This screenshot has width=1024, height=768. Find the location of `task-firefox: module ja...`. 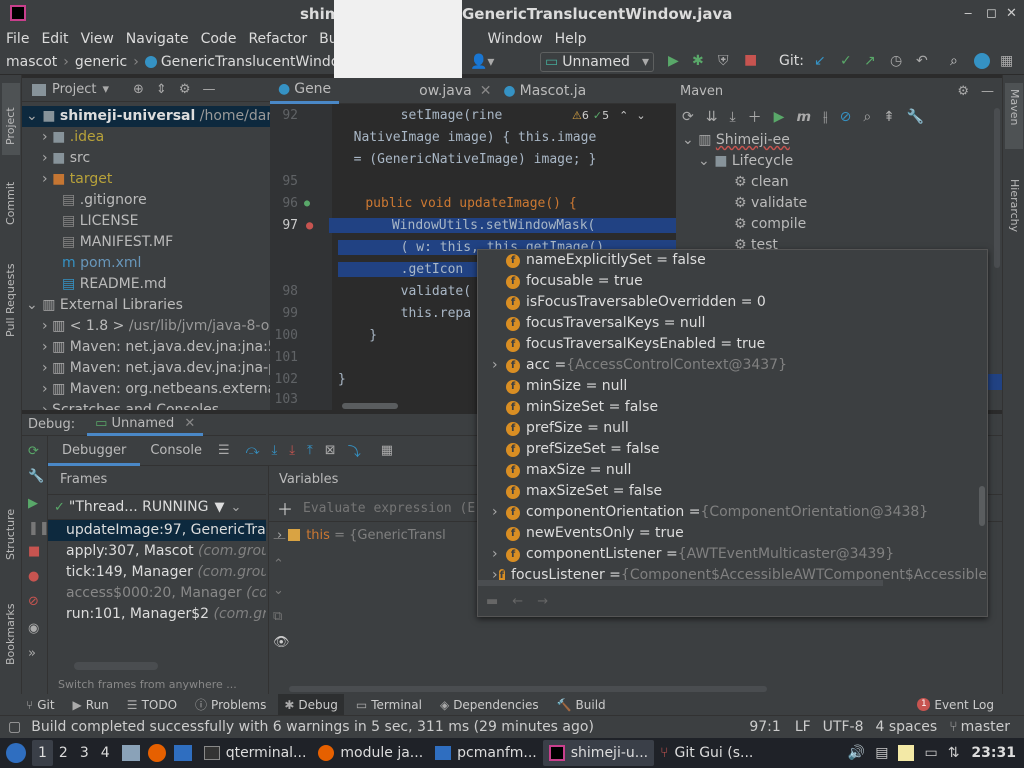

task-firefox: module ja... is located at coordinates (370, 753).